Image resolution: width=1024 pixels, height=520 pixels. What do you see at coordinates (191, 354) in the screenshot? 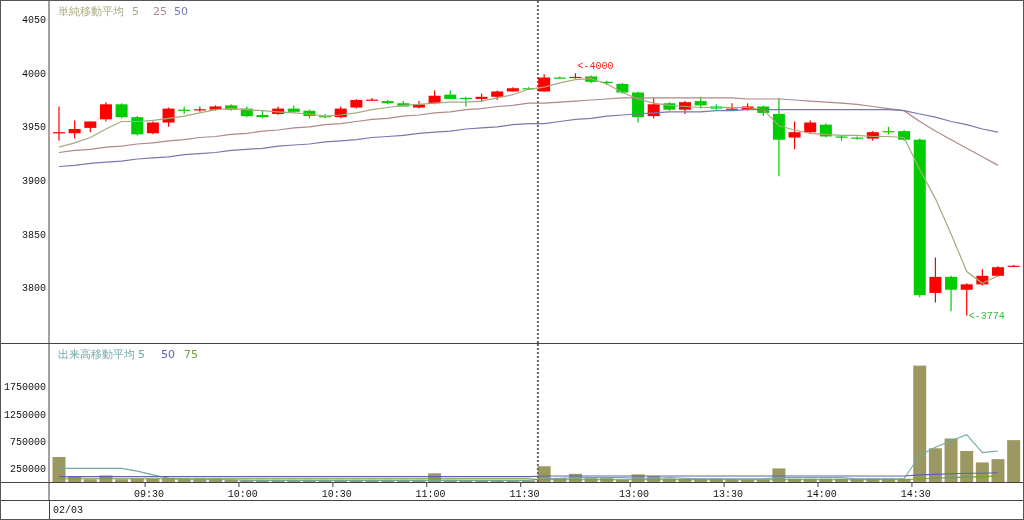
I see `legend-label: 75` at bounding box center [191, 354].